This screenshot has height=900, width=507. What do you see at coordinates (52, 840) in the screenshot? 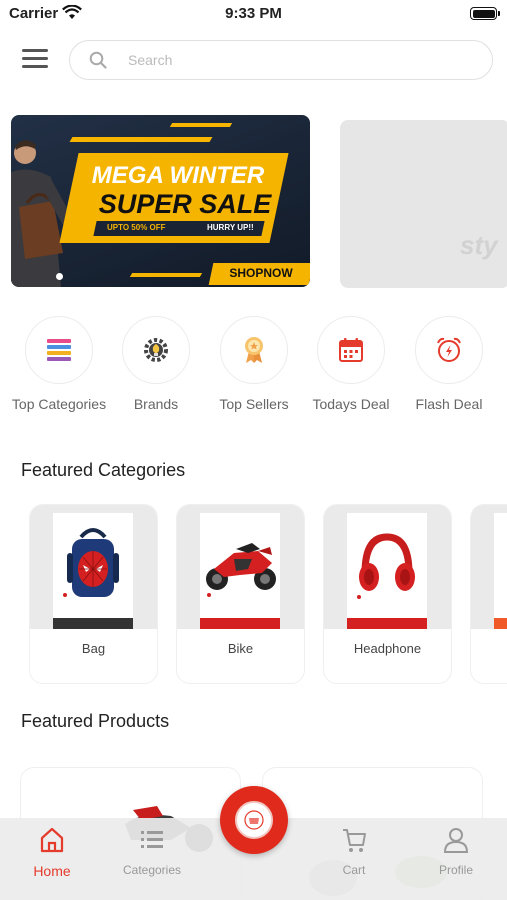
I see `home-icon` at bounding box center [52, 840].